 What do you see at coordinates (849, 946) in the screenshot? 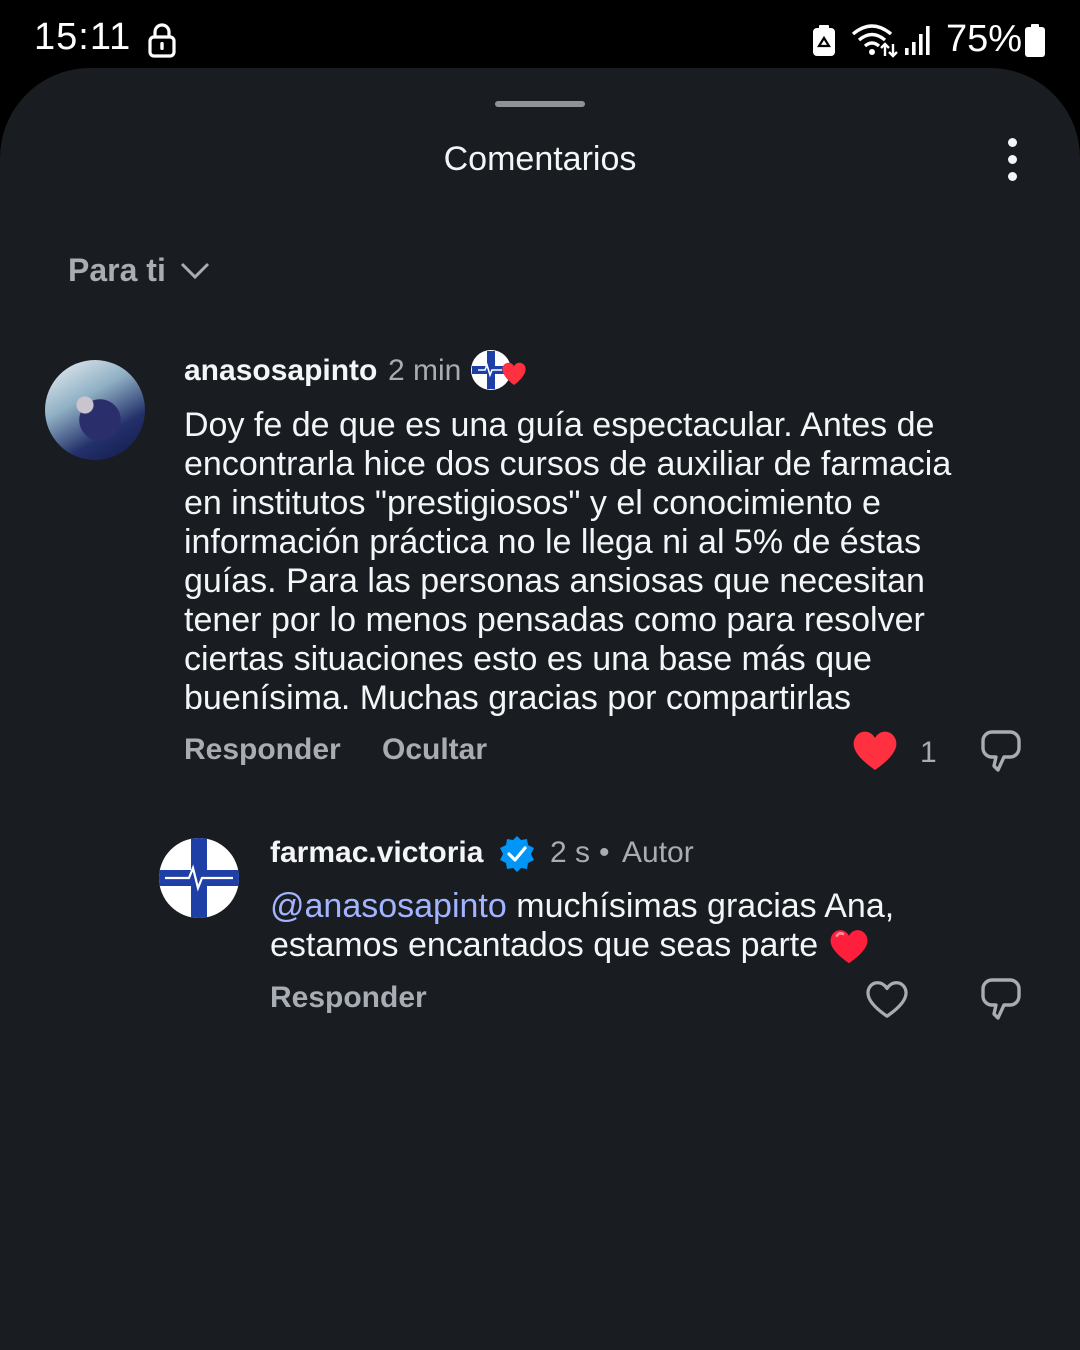
I see `heart-emoji-icon` at bounding box center [849, 946].